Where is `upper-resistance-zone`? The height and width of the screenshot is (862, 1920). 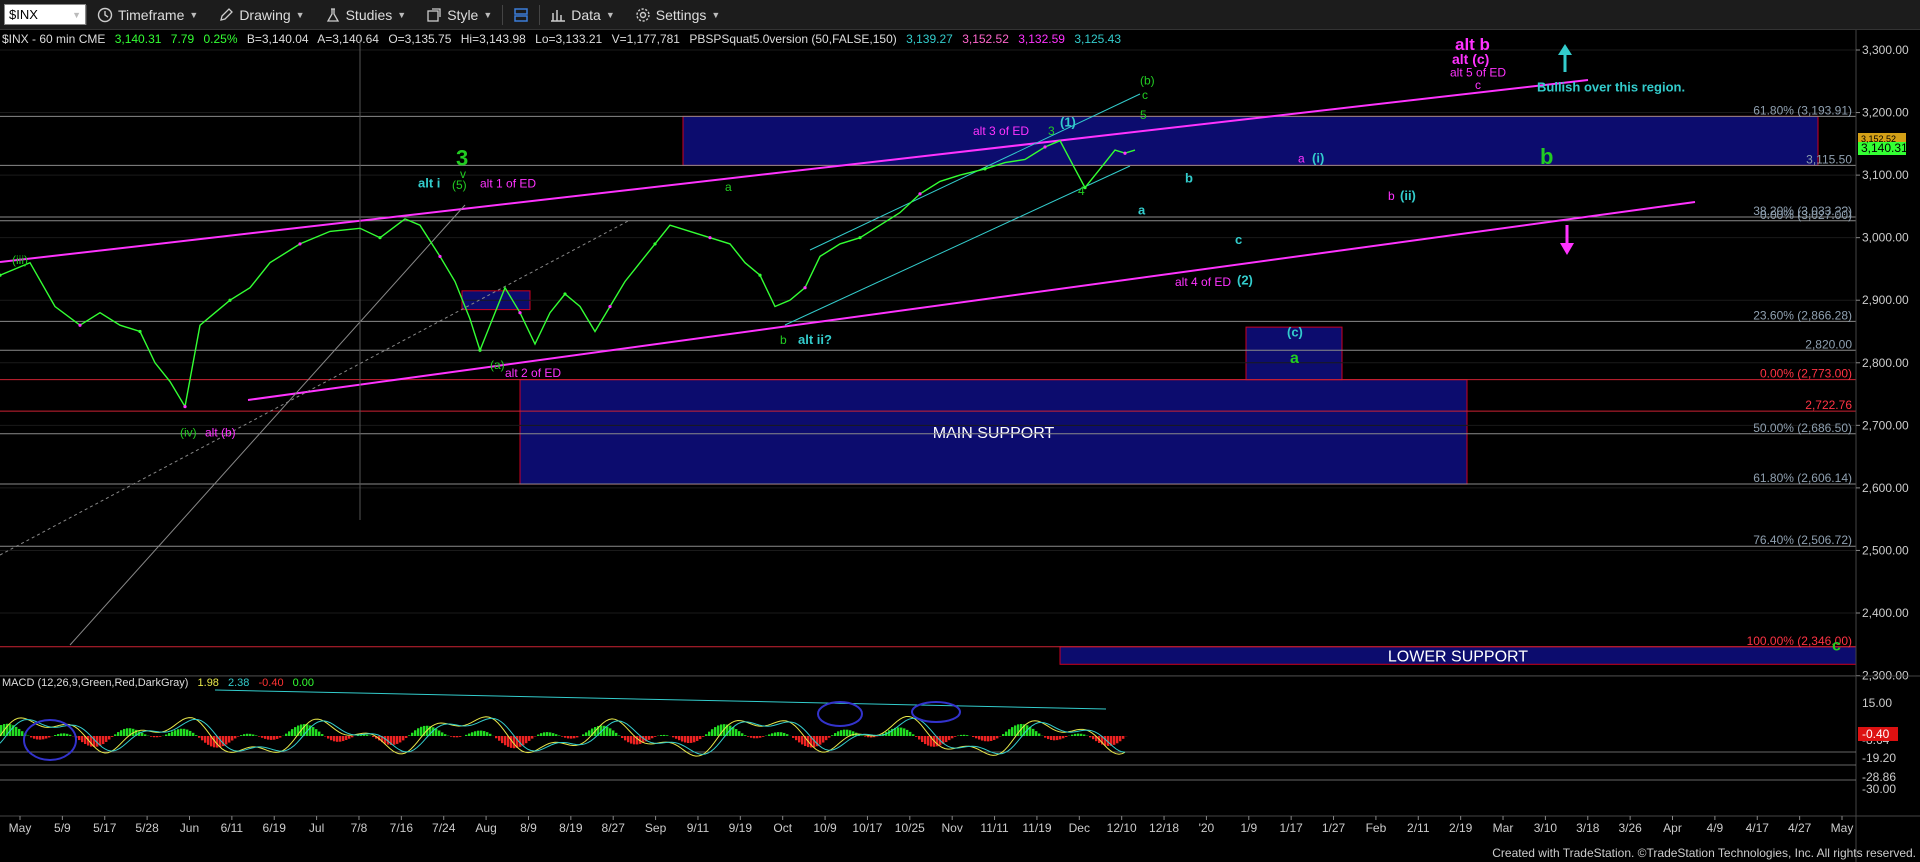
upper-resistance-zone is located at coordinates (1250, 140).